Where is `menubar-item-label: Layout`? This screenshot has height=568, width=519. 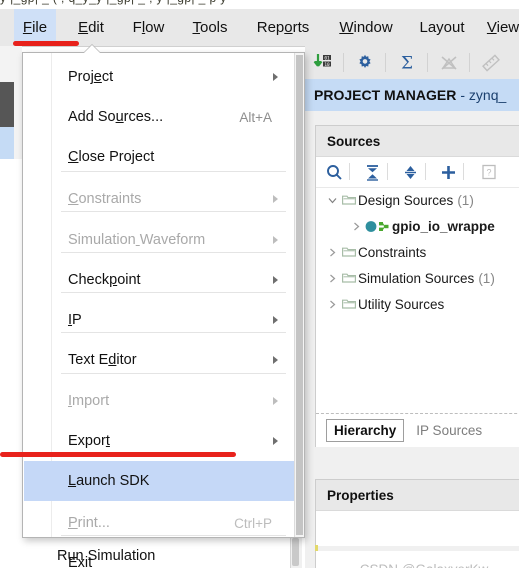
menubar-item-label: Layout is located at coordinates (442, 27).